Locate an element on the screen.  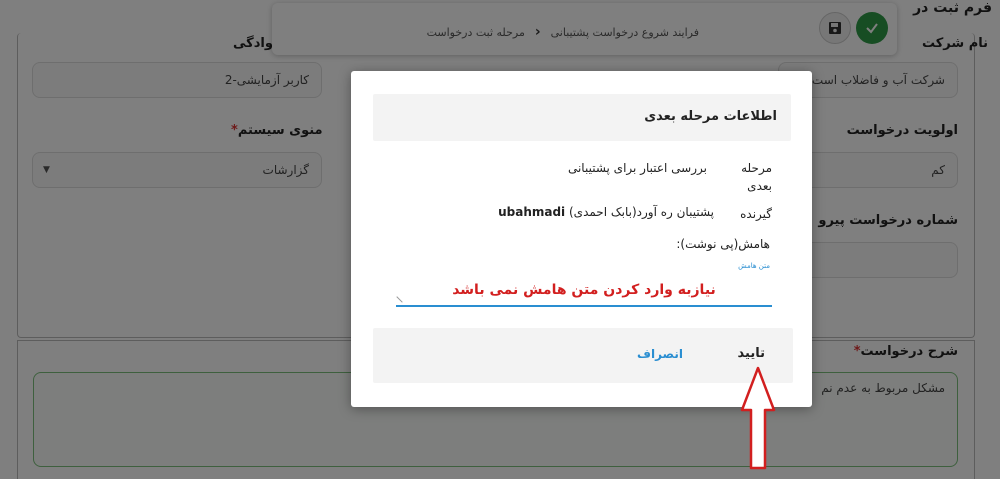
next-step-value: بررسی اعتبار برای پشتیبانی is located at coordinates (637, 168).